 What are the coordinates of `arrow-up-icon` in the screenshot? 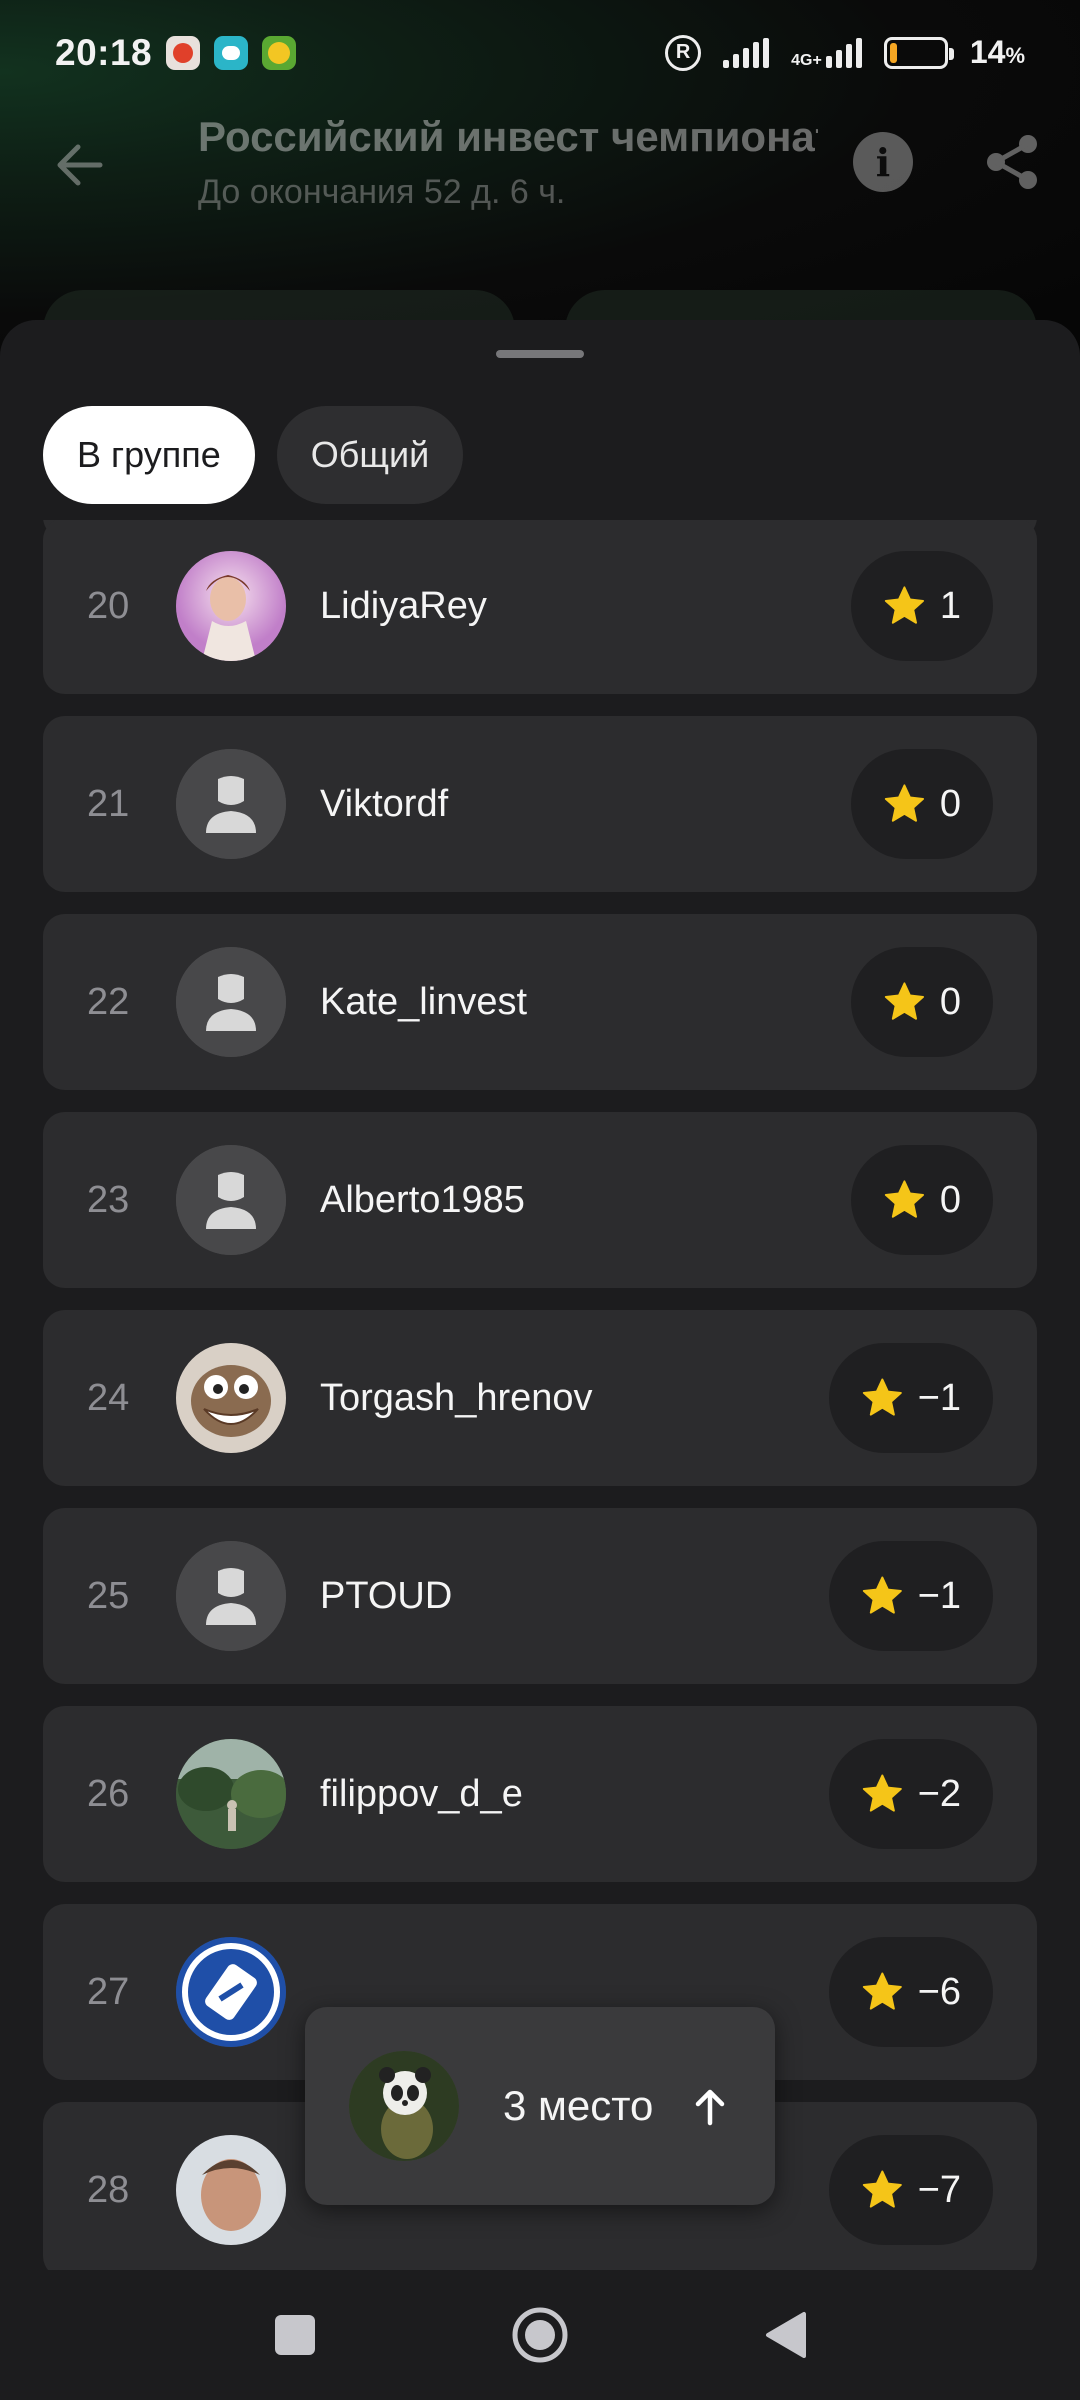 It's located at (710, 2107).